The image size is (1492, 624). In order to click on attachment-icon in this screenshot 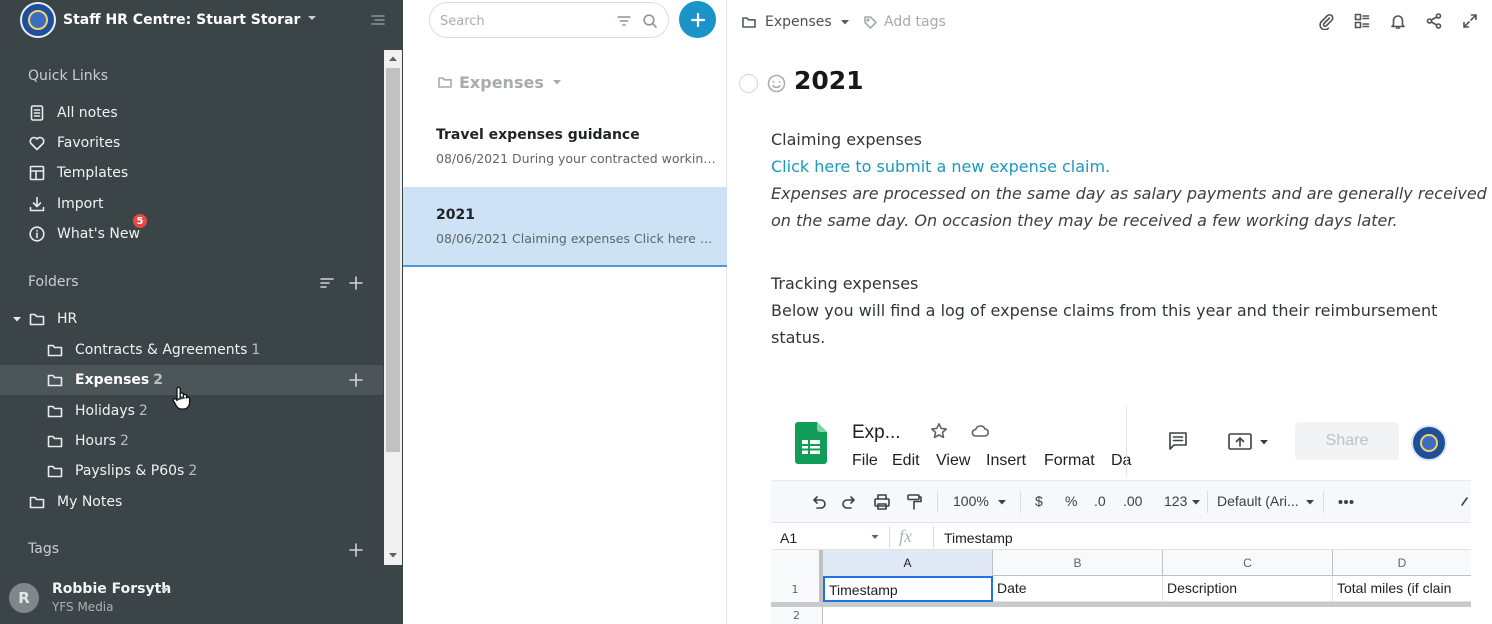, I will do `click(1326, 21)`.